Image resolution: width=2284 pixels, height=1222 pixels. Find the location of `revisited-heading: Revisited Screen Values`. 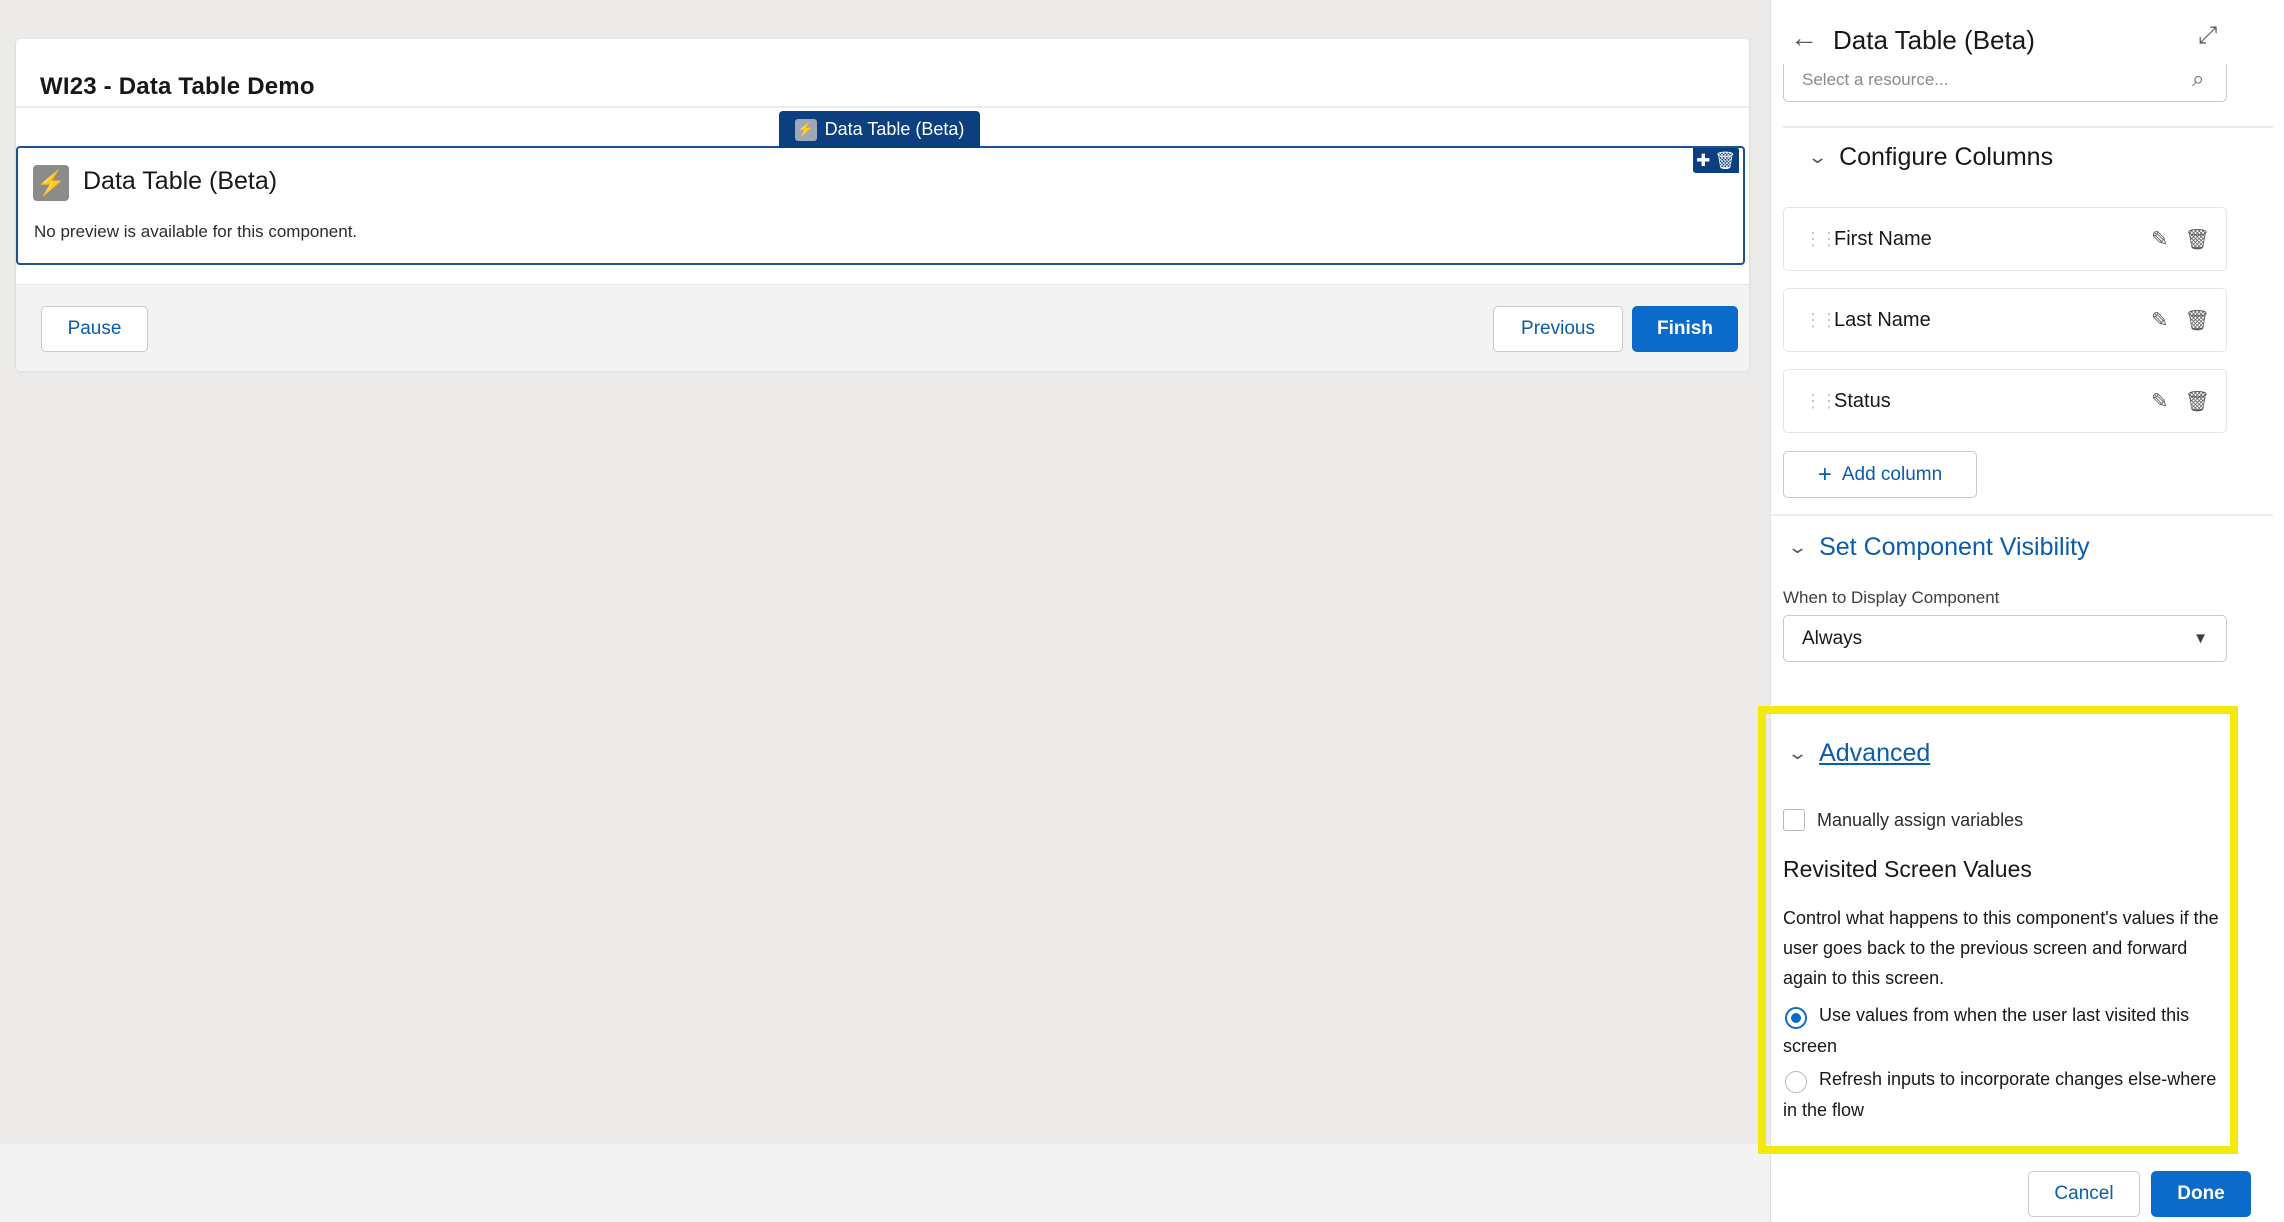

revisited-heading: Revisited Screen Values is located at coordinates (1907, 869).